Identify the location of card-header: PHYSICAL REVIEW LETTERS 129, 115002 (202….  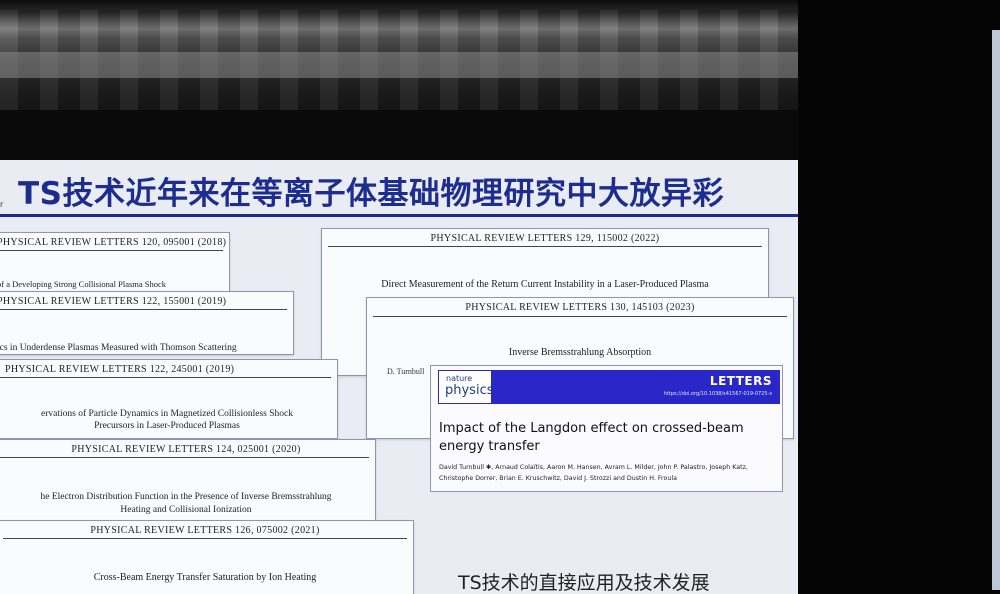
(545, 238).